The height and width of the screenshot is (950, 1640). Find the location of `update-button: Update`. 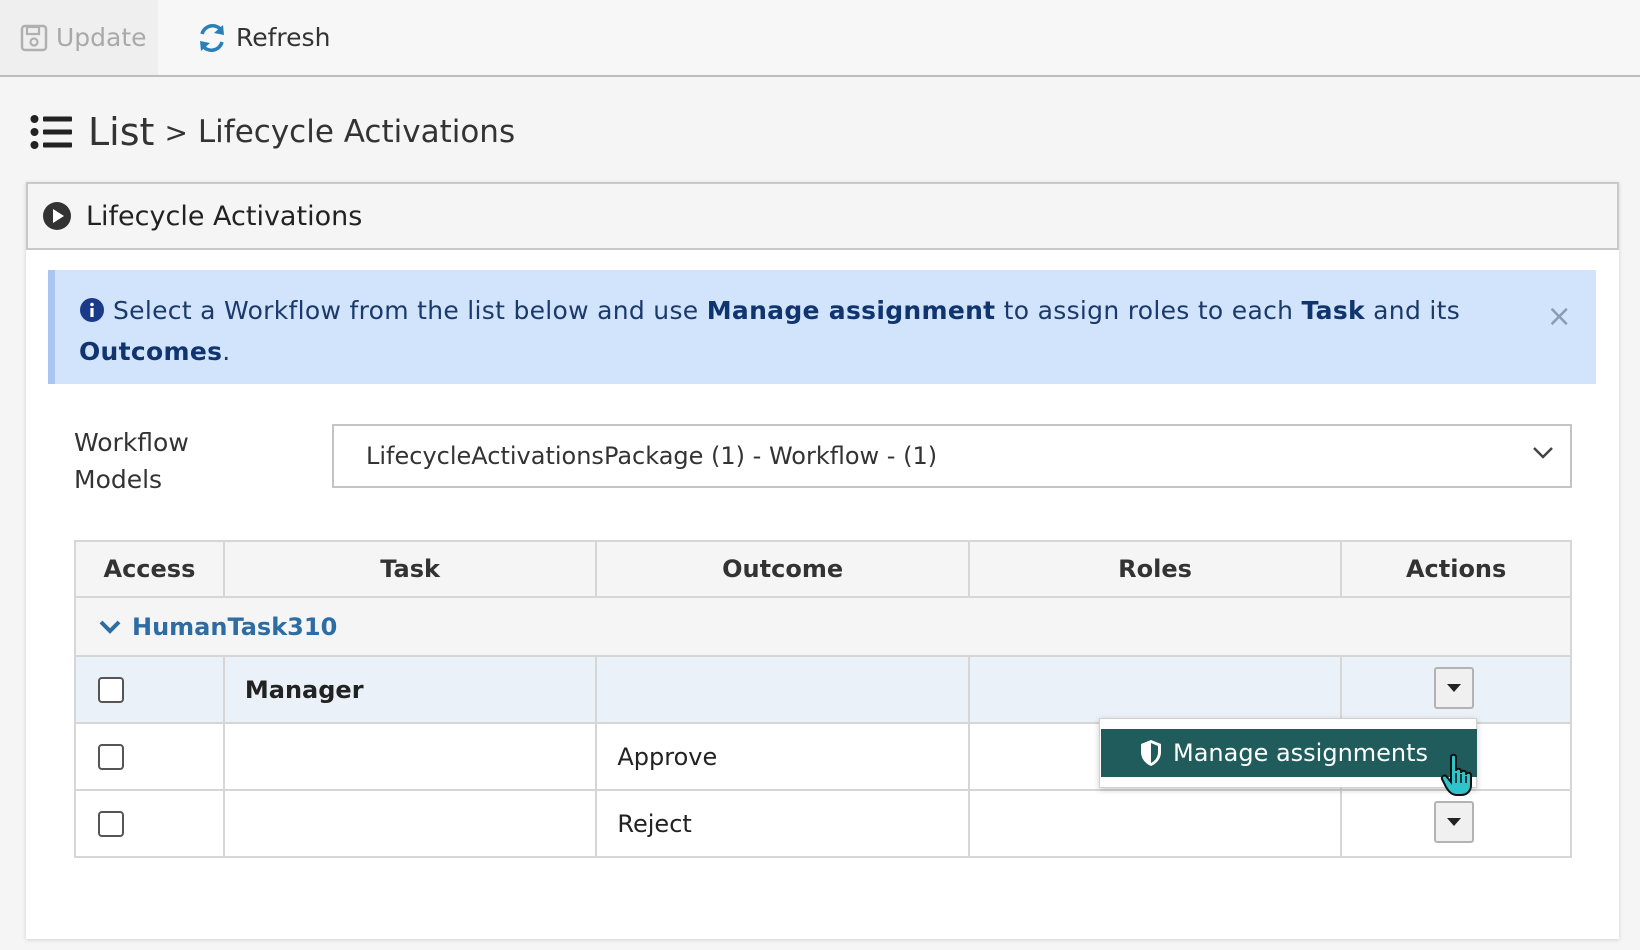

update-button: Update is located at coordinates (79, 37).